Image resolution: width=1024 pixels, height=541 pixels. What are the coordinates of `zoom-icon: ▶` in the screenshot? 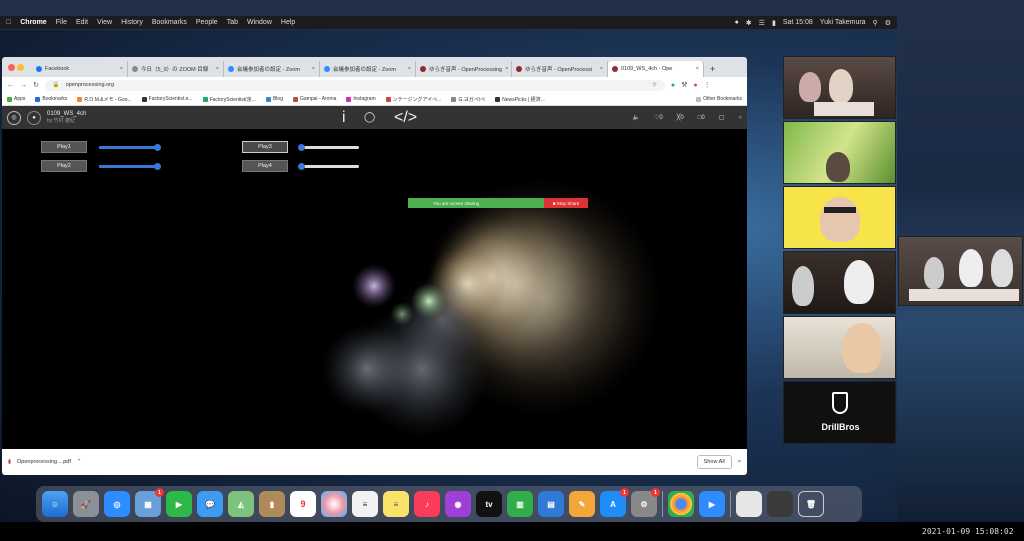 It's located at (712, 504).